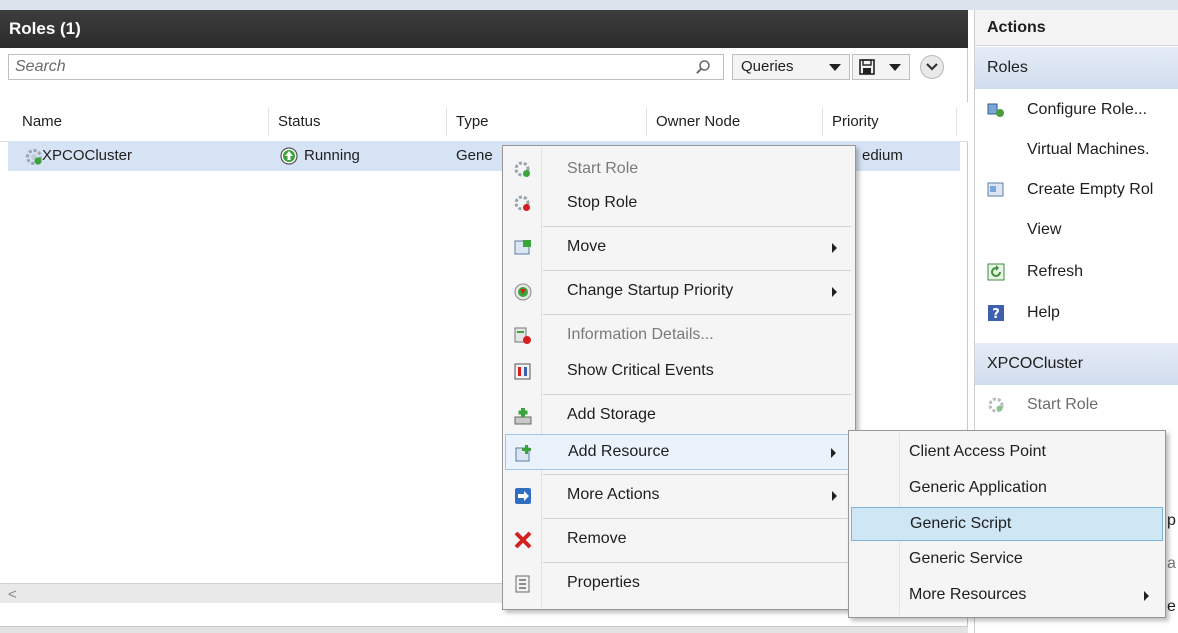 The image size is (1178, 633). Describe the element at coordinates (995, 110) in the screenshot. I see `configure-role-icon` at that location.